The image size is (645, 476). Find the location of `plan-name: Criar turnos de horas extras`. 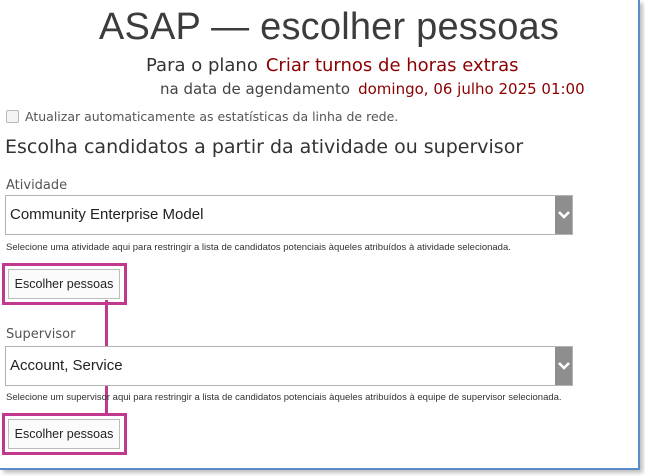

plan-name: Criar turnos de horas extras is located at coordinates (392, 65).